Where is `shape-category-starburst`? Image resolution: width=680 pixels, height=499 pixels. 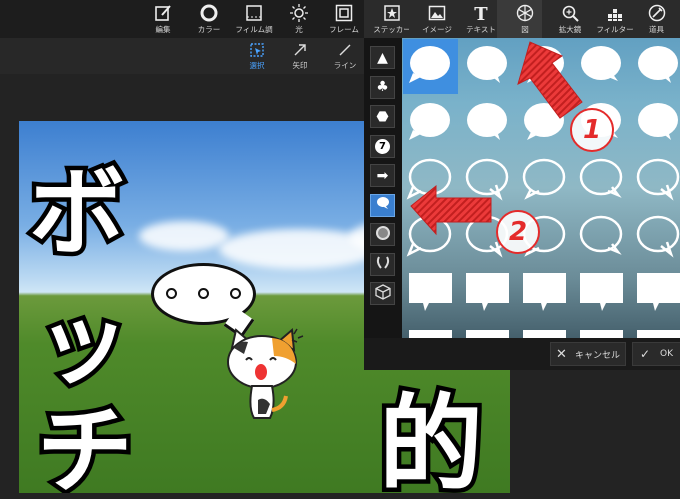 shape-category-starburst is located at coordinates (382, 234).